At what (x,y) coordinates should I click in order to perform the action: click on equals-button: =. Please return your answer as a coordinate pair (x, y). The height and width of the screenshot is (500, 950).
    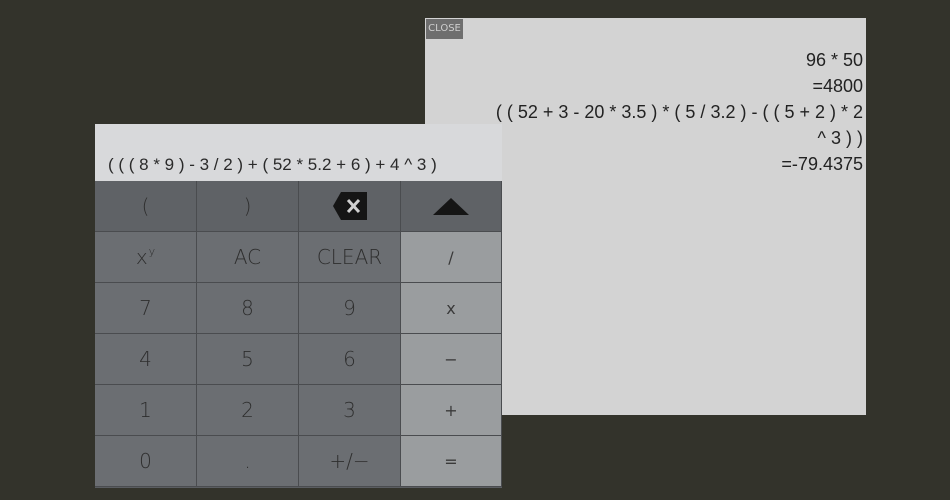
    Looking at the image, I should click on (451, 461).